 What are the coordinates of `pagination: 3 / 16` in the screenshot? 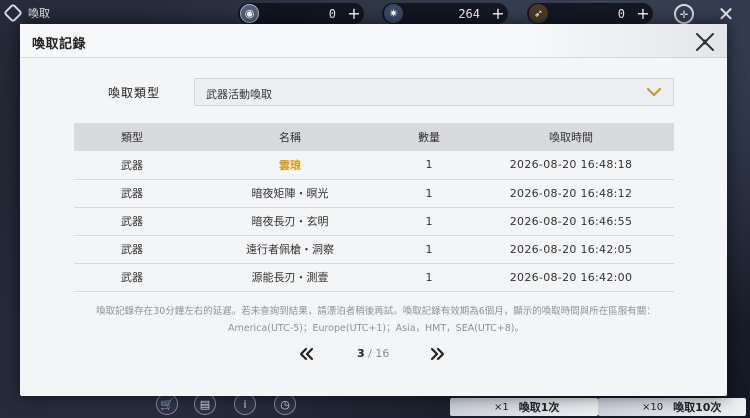 It's located at (373, 356).